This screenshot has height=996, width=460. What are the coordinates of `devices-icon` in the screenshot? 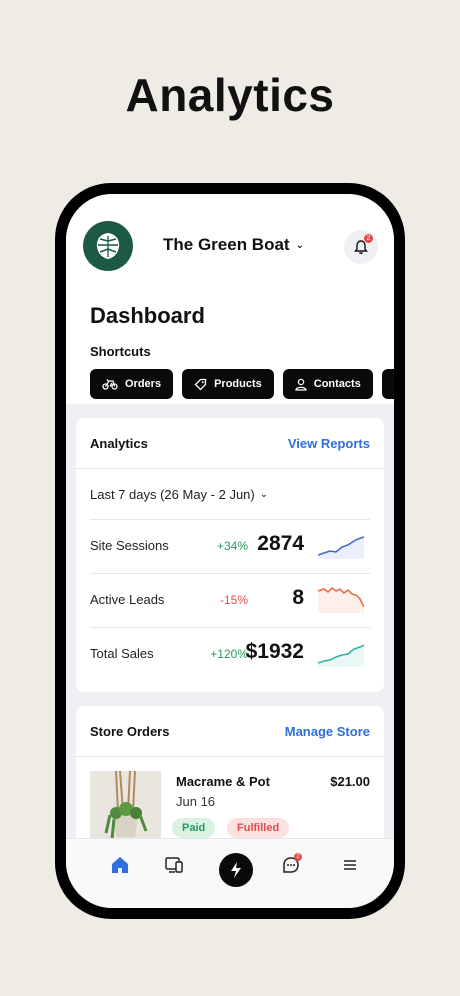 It's located at (174, 865).